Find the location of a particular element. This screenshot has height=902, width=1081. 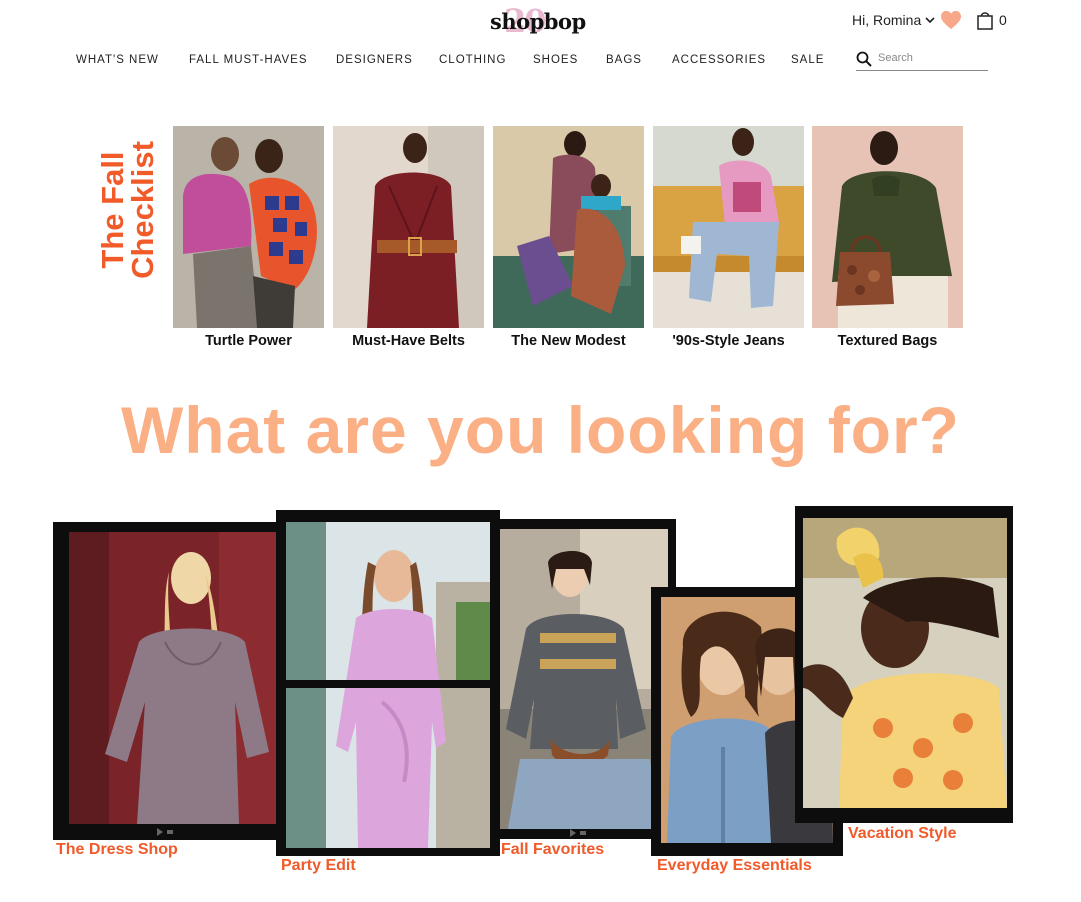

category-vacation-style-card is located at coordinates (904, 664).